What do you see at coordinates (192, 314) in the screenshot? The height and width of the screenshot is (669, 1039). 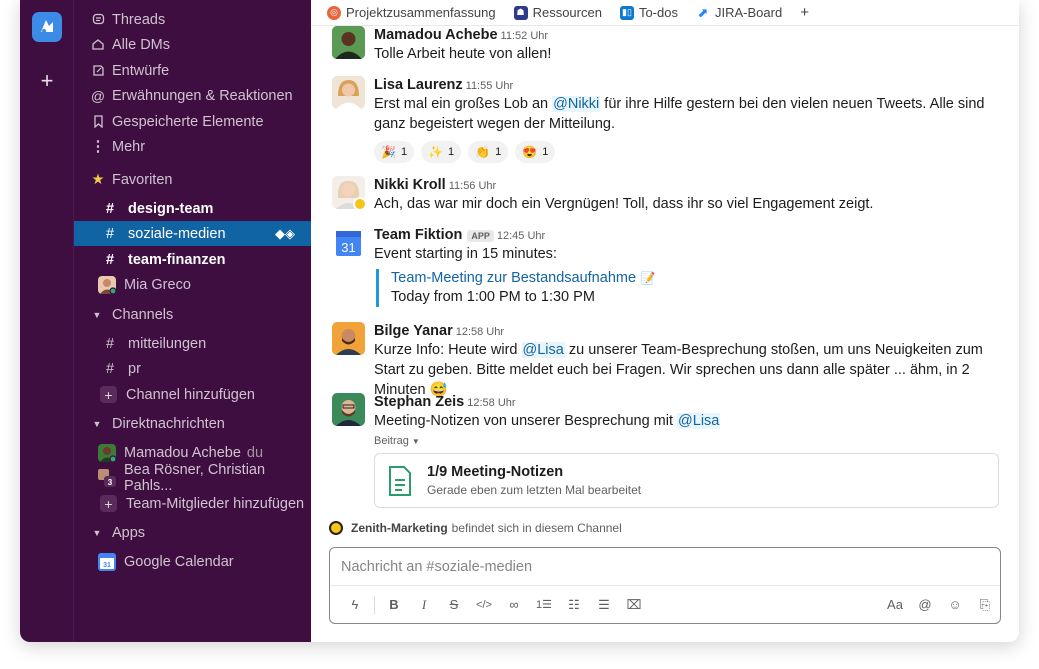 I see `section-channels: ▼ Channels` at bounding box center [192, 314].